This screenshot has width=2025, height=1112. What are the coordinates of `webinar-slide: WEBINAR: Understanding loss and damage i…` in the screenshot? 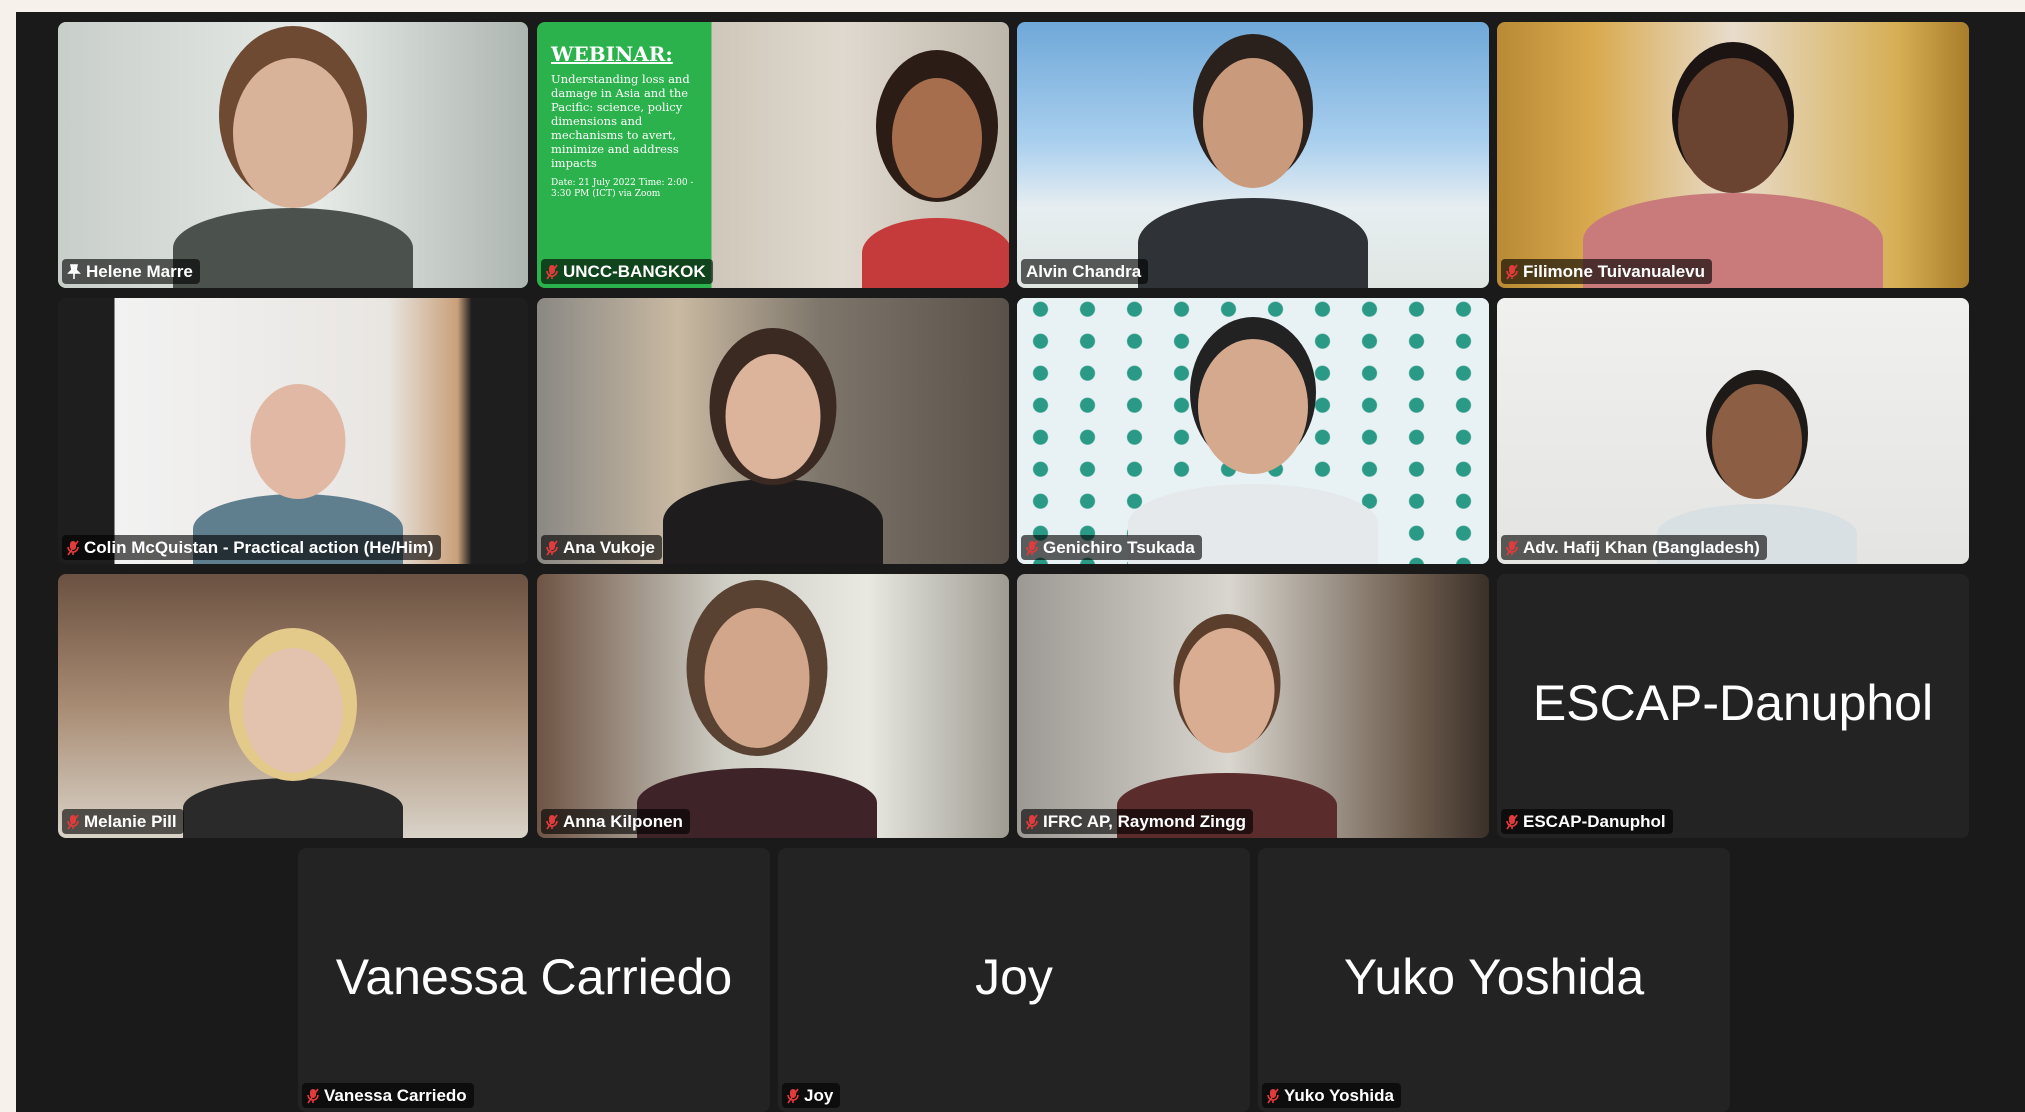 It's located at (626, 121).